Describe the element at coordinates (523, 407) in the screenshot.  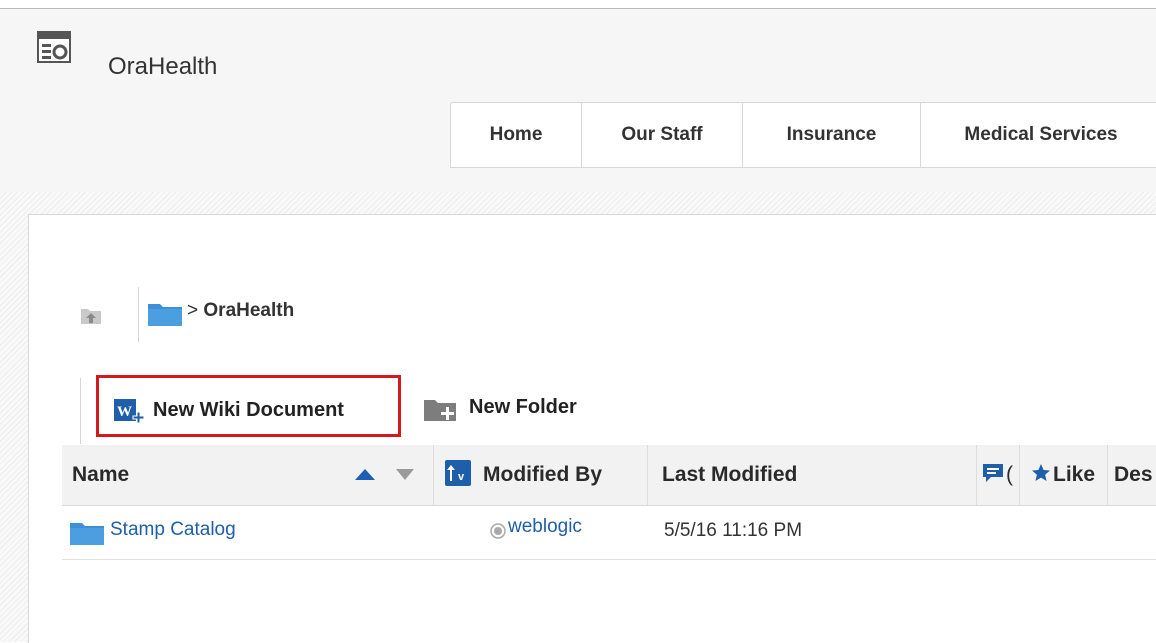
I see `new-folder-label: New Folder` at that location.